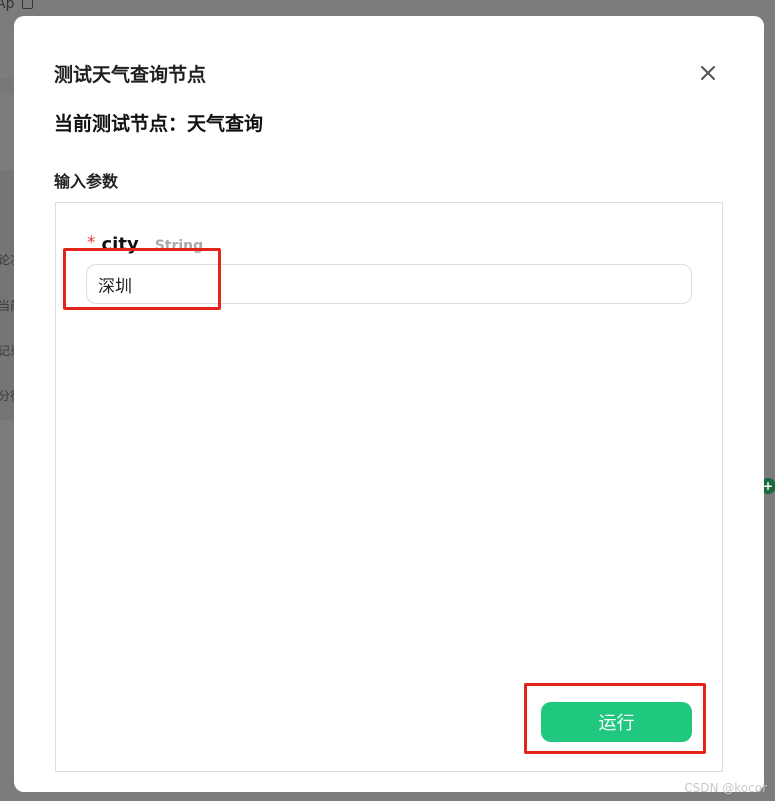 The width and height of the screenshot is (775, 801). I want to click on current-node-label: 当前测试节点：天气查询, so click(159, 124).